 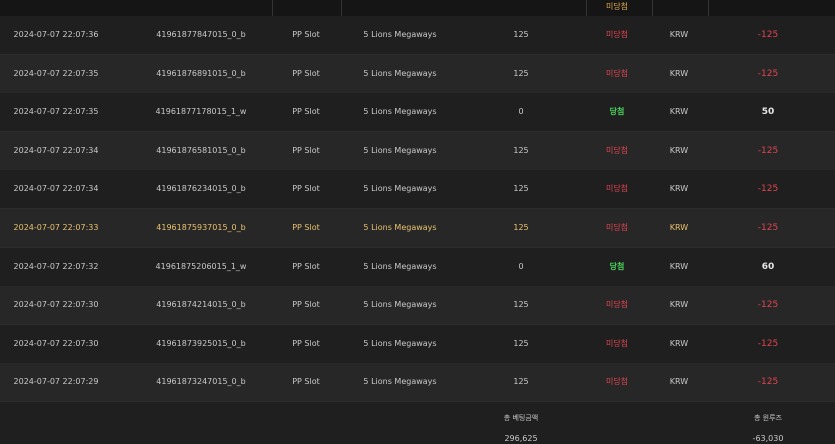 I want to click on total-bet-value: 296,625, so click(x=521, y=438).